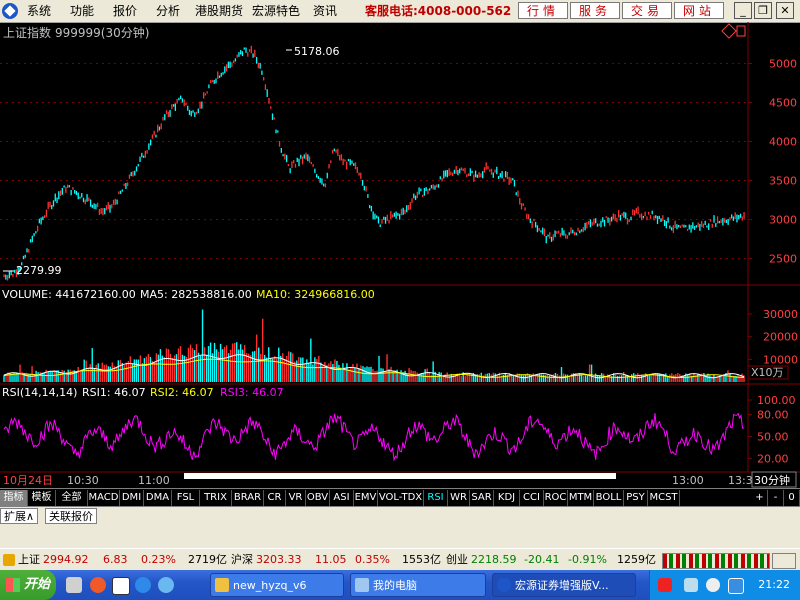 Image resolution: width=800 pixels, height=600 pixels. Describe the element at coordinates (543, 10) in the screenshot. I see `market-button: 行情` at that location.